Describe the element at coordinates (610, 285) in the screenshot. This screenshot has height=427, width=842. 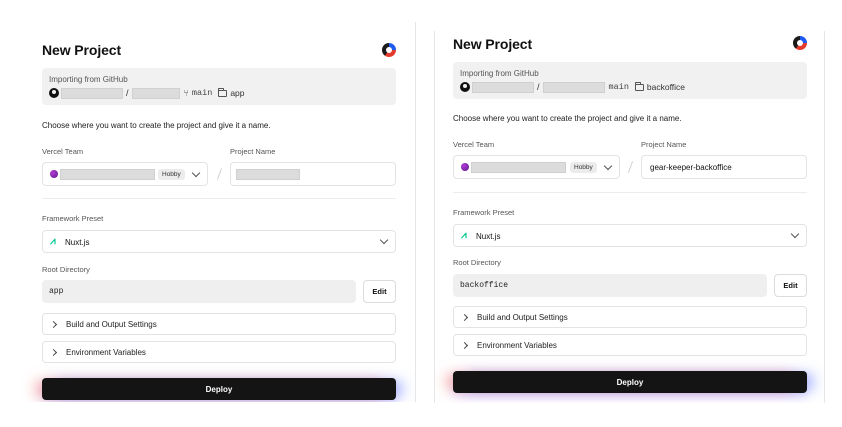
I see `root-directory-input: backoffice` at that location.